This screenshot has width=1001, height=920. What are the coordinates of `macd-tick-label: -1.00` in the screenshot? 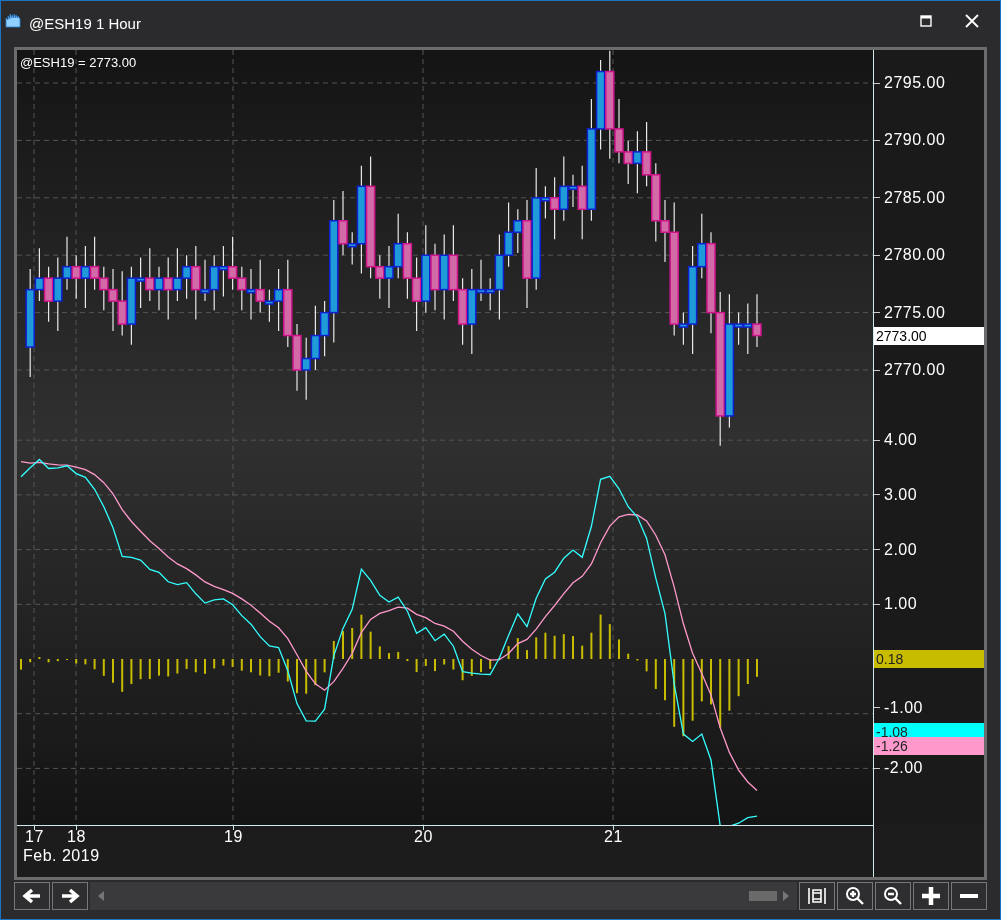 It's located at (903, 707).